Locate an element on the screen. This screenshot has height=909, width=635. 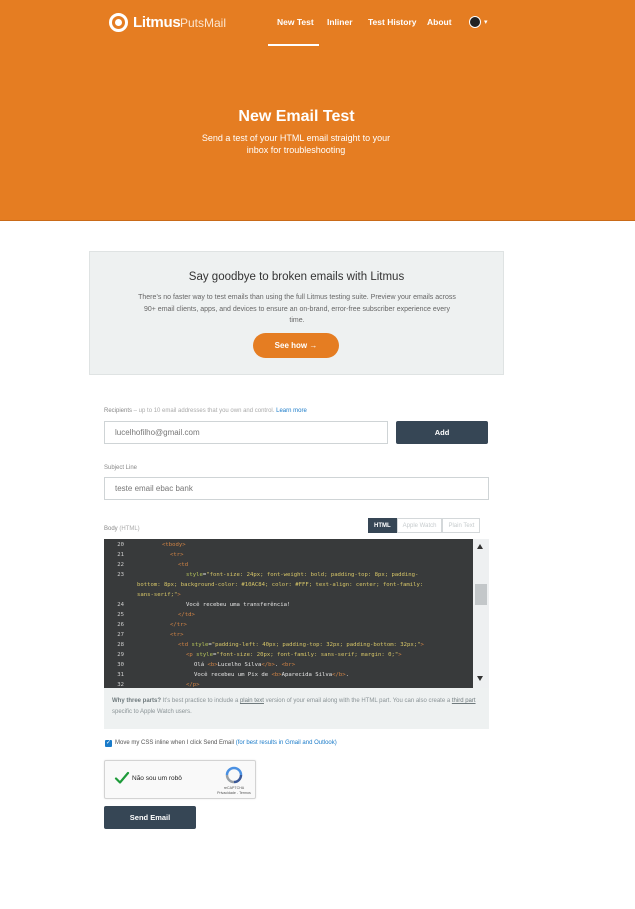
chevron-down-icon: ▾ is located at coordinates (486, 22).